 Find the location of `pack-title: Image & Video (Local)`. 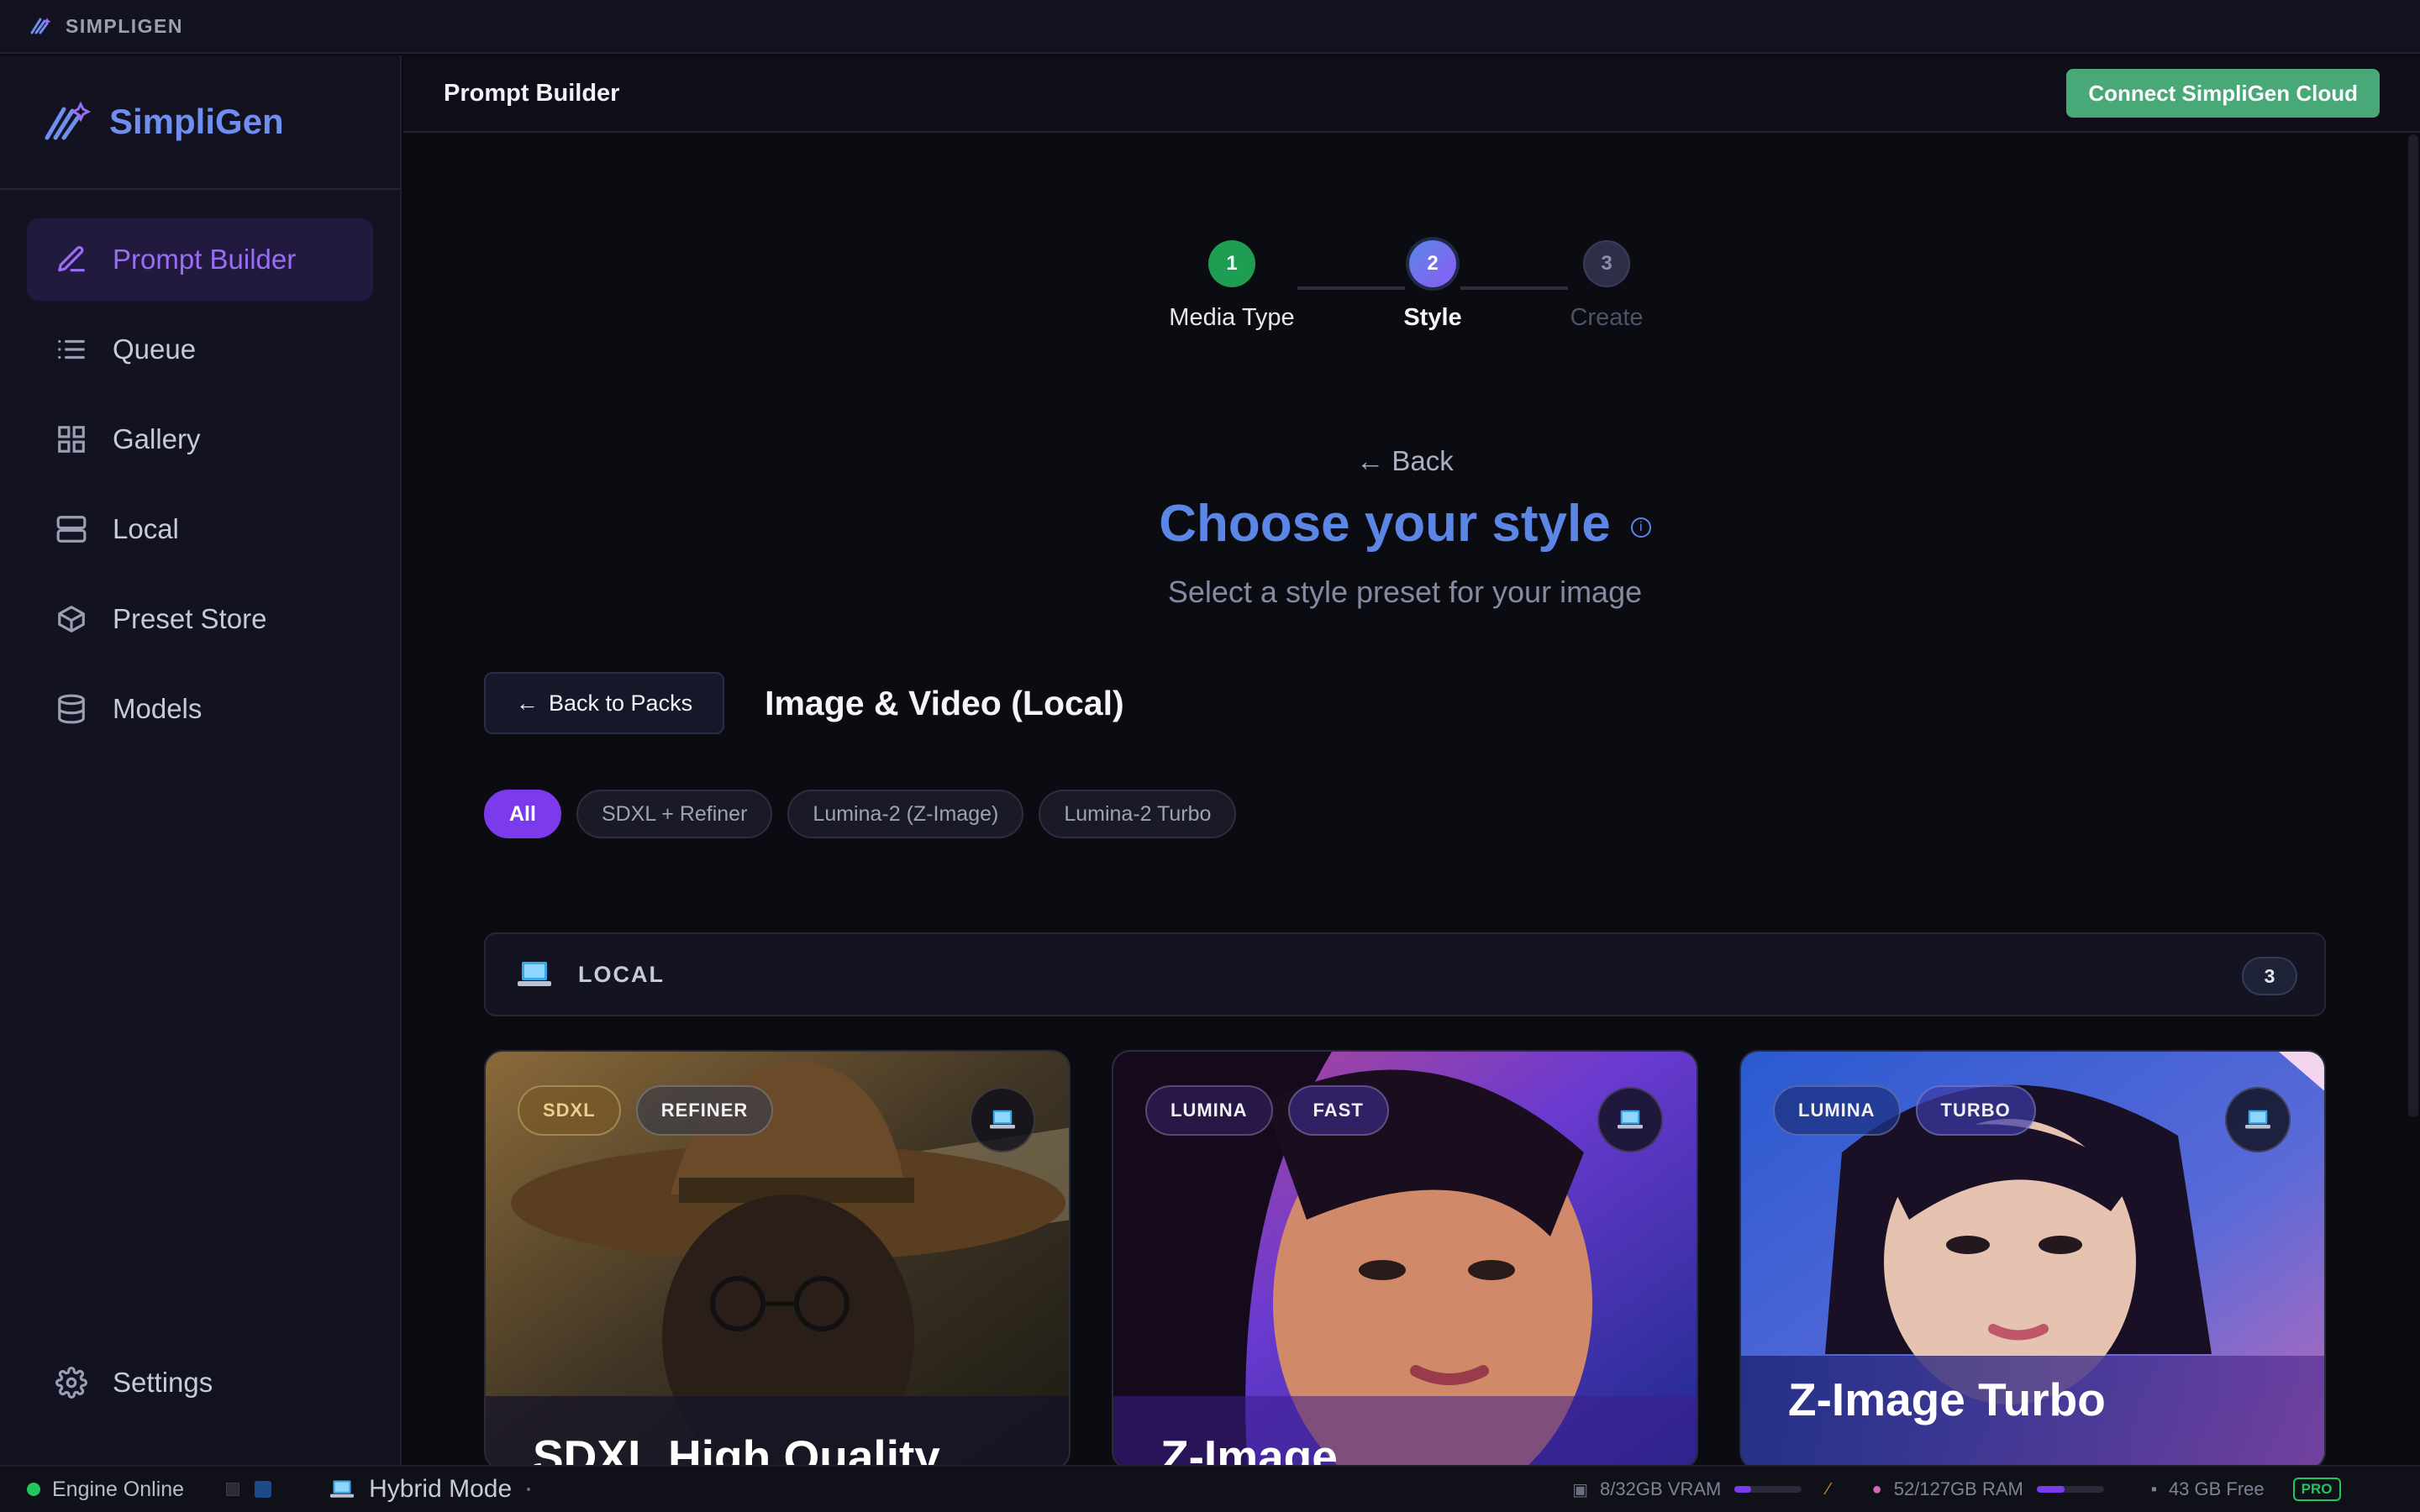

pack-title: Image & Video (Local) is located at coordinates (944, 702).